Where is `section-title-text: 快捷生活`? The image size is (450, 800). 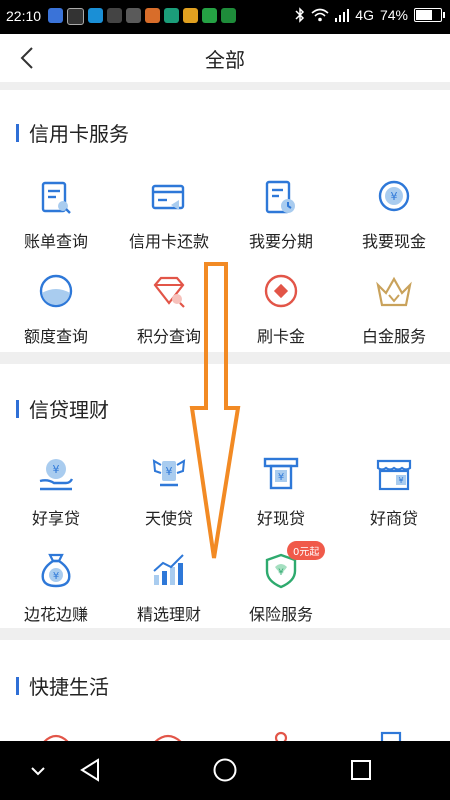 section-title-text: 快捷生活 is located at coordinates (69, 687).